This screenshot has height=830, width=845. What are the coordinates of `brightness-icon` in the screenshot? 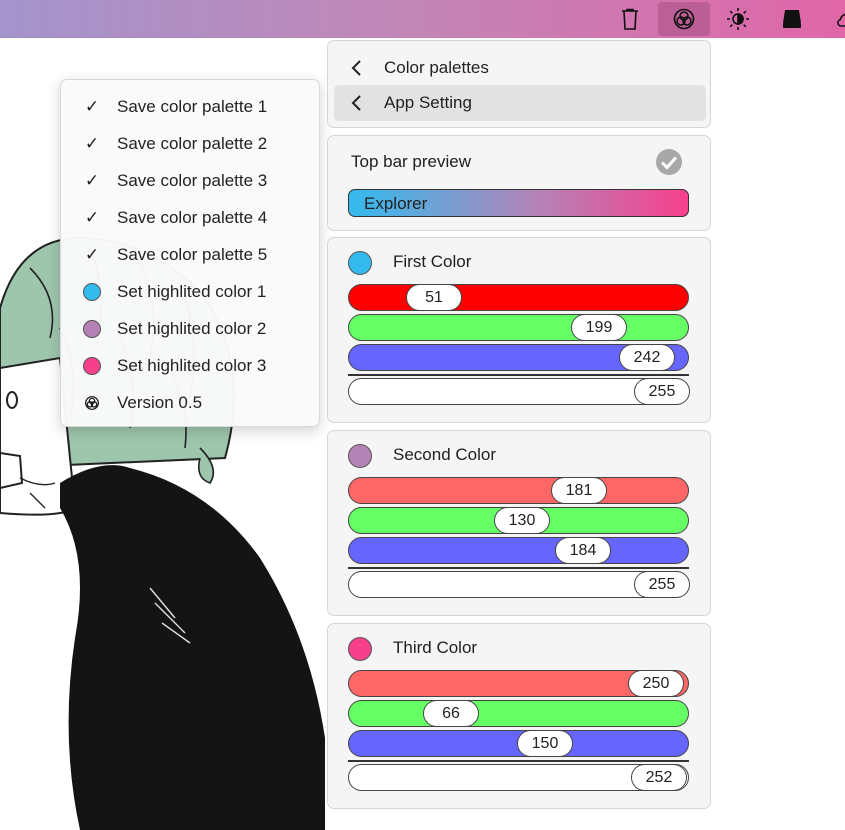 It's located at (738, 19).